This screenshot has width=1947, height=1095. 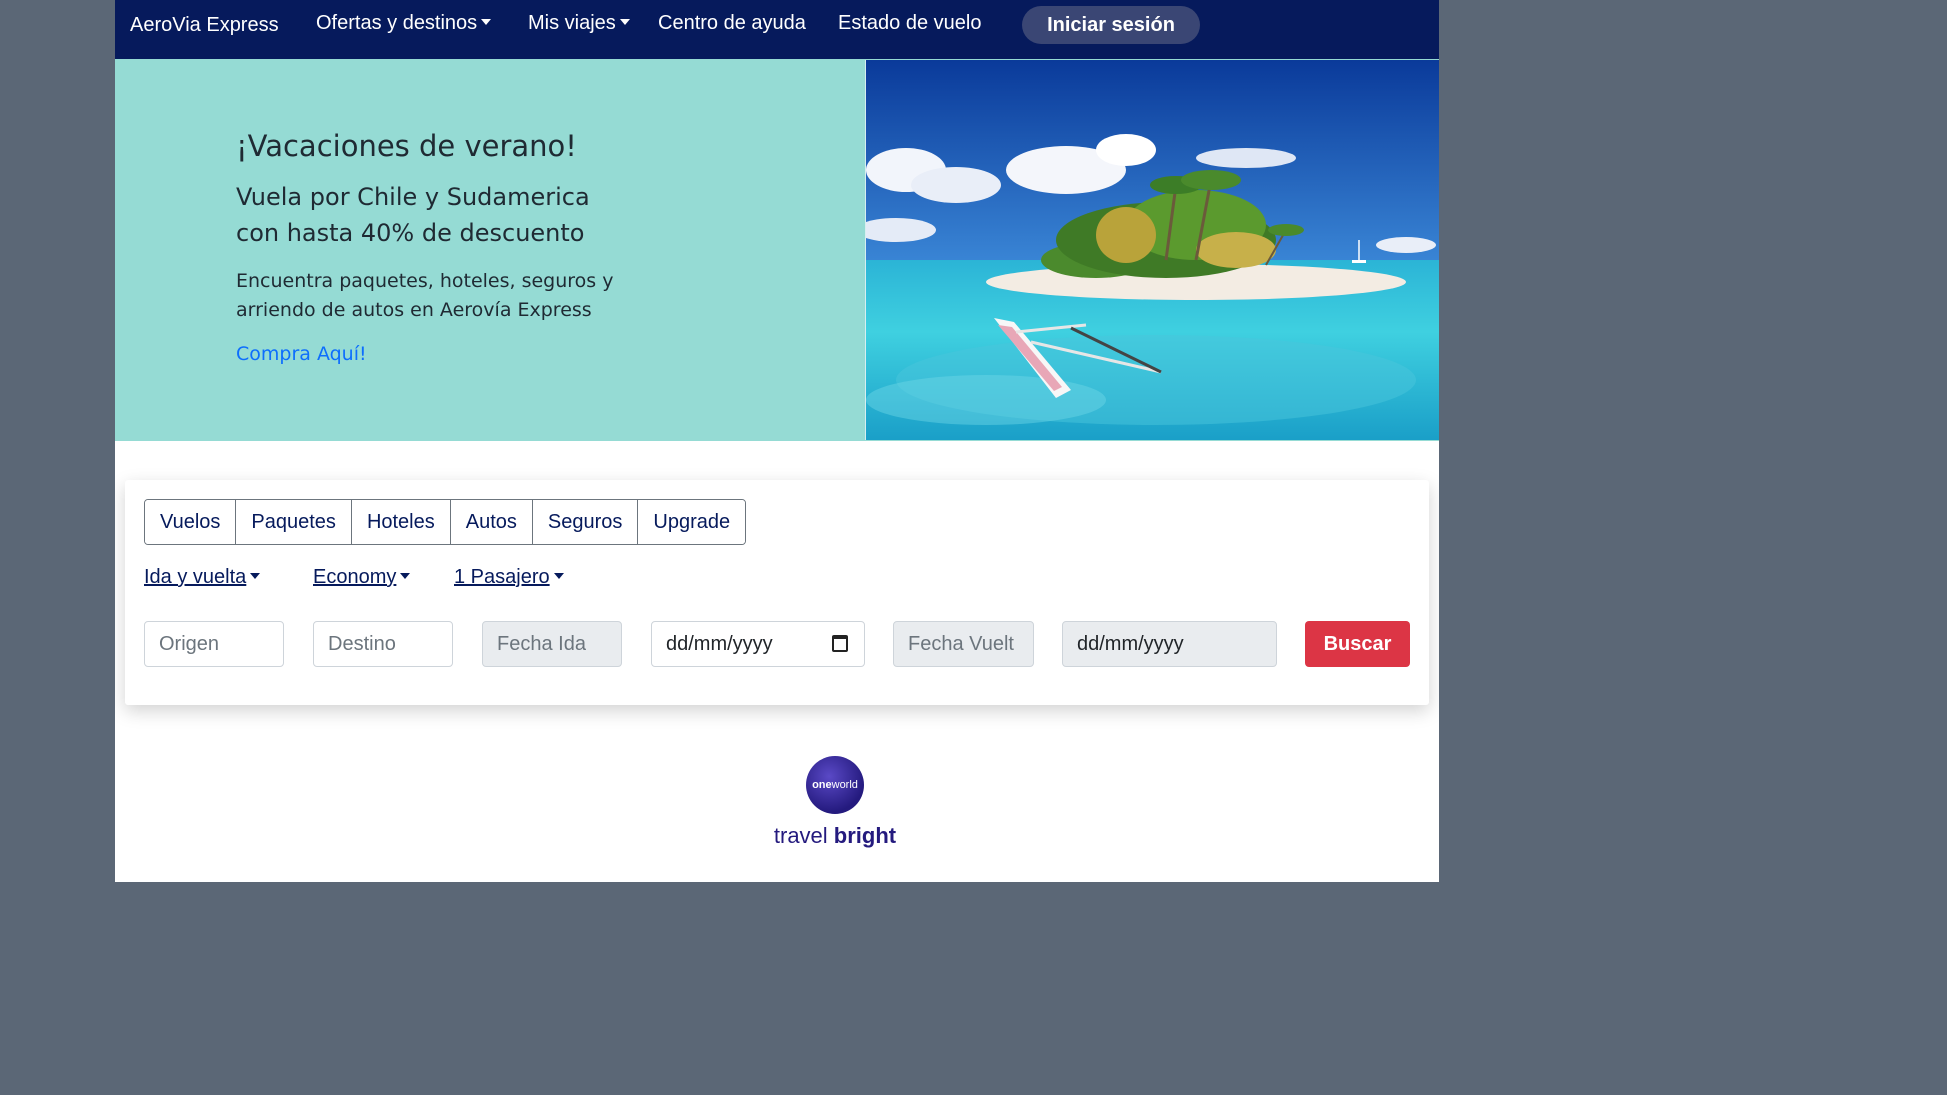 I want to click on passengers-dropdown: 1 Pasajero, so click(x=509, y=577).